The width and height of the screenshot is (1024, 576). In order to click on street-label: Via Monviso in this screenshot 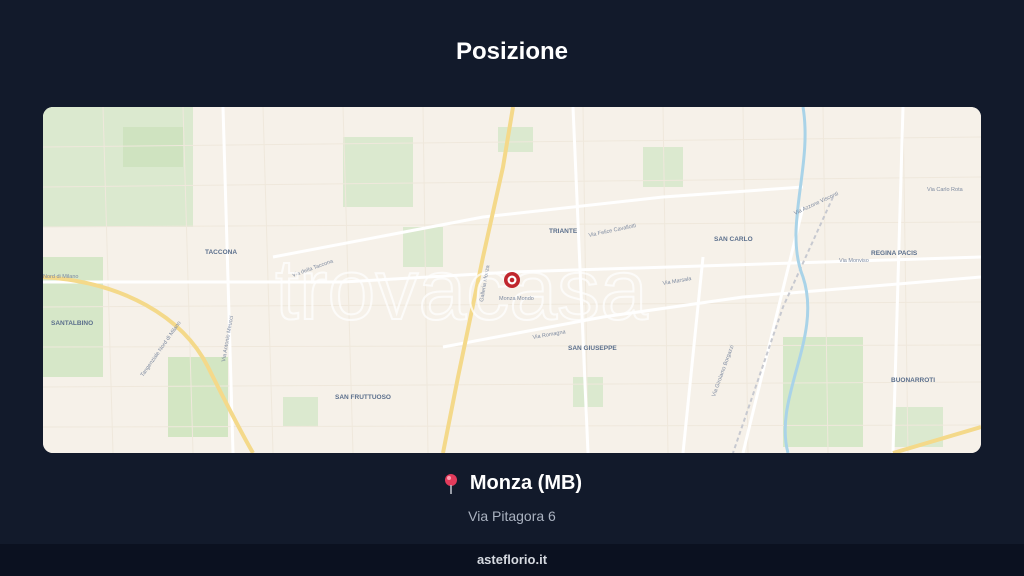, I will do `click(854, 261)`.